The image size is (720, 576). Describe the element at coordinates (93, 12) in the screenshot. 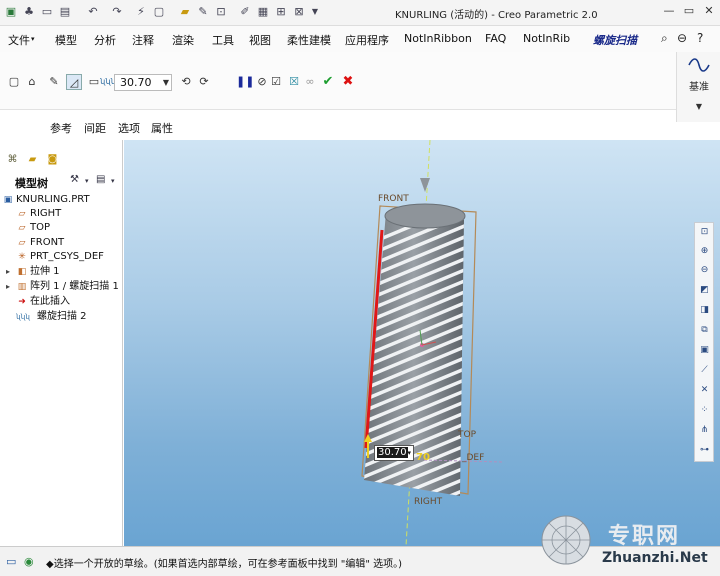

I see `undo-icon: ↶` at that location.